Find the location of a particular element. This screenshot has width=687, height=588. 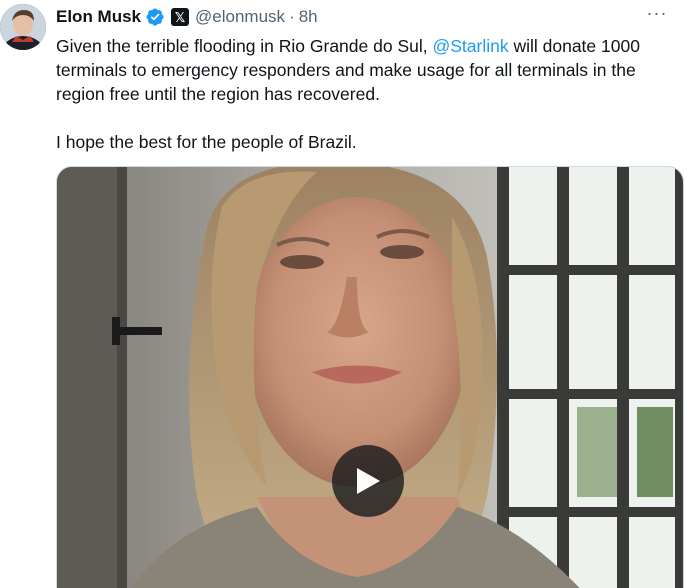

tweet-header: Elon Musk 𝕏 @elonmusk · 8h is located at coordinates (187, 17).